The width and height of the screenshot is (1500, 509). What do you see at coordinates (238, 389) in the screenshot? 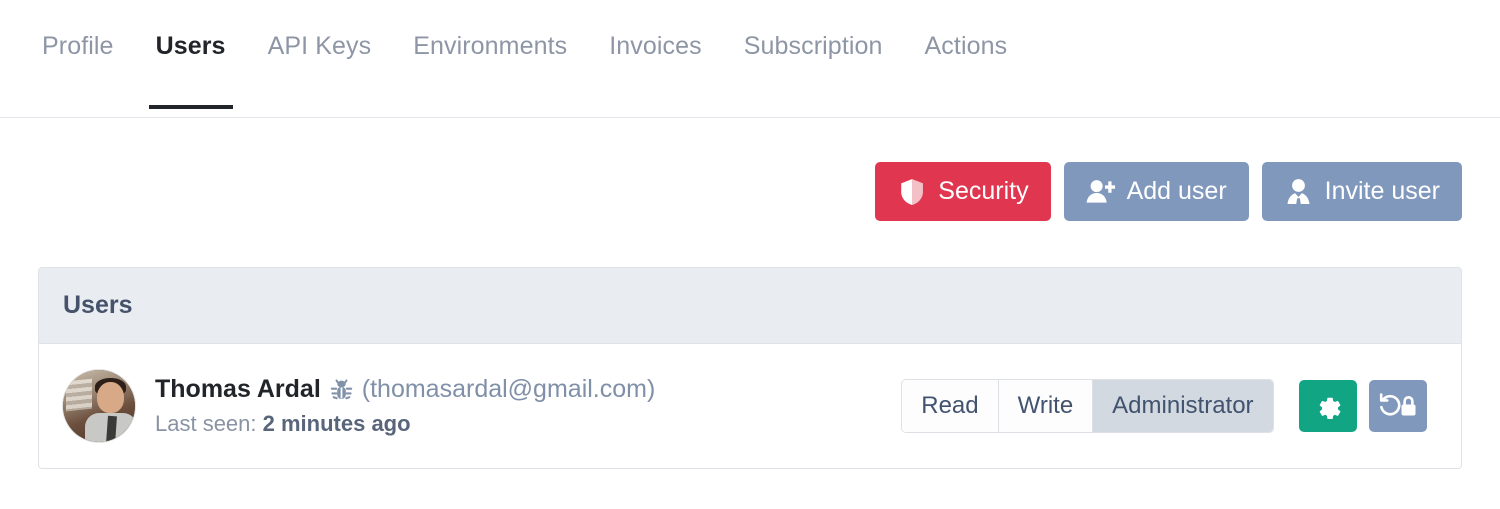
I see `user-name: Thomas Ardal` at bounding box center [238, 389].